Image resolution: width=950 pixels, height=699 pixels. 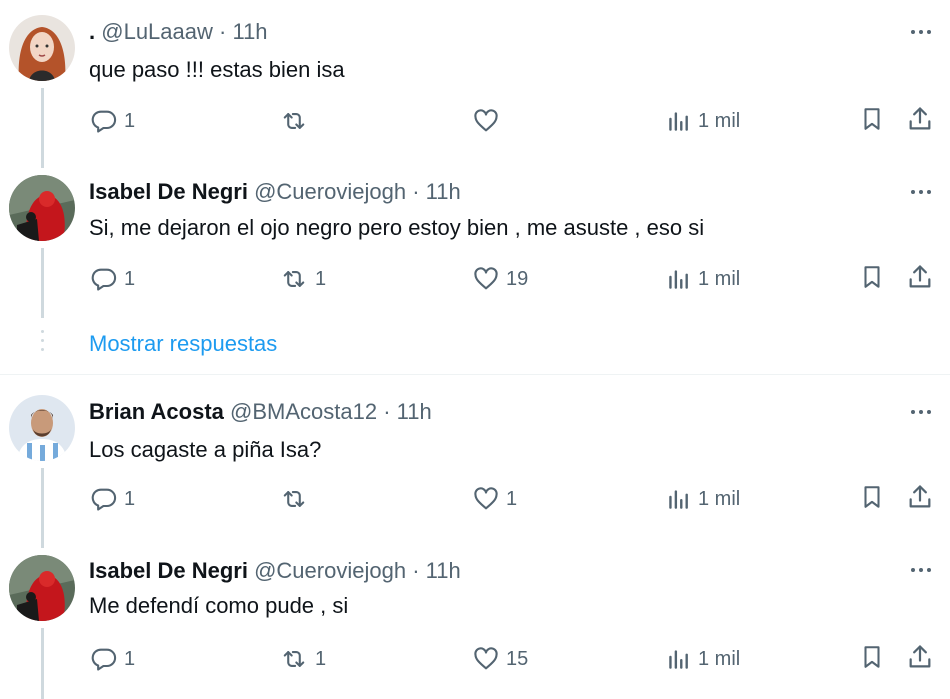 I want to click on like-count: 15, so click(x=517, y=658).